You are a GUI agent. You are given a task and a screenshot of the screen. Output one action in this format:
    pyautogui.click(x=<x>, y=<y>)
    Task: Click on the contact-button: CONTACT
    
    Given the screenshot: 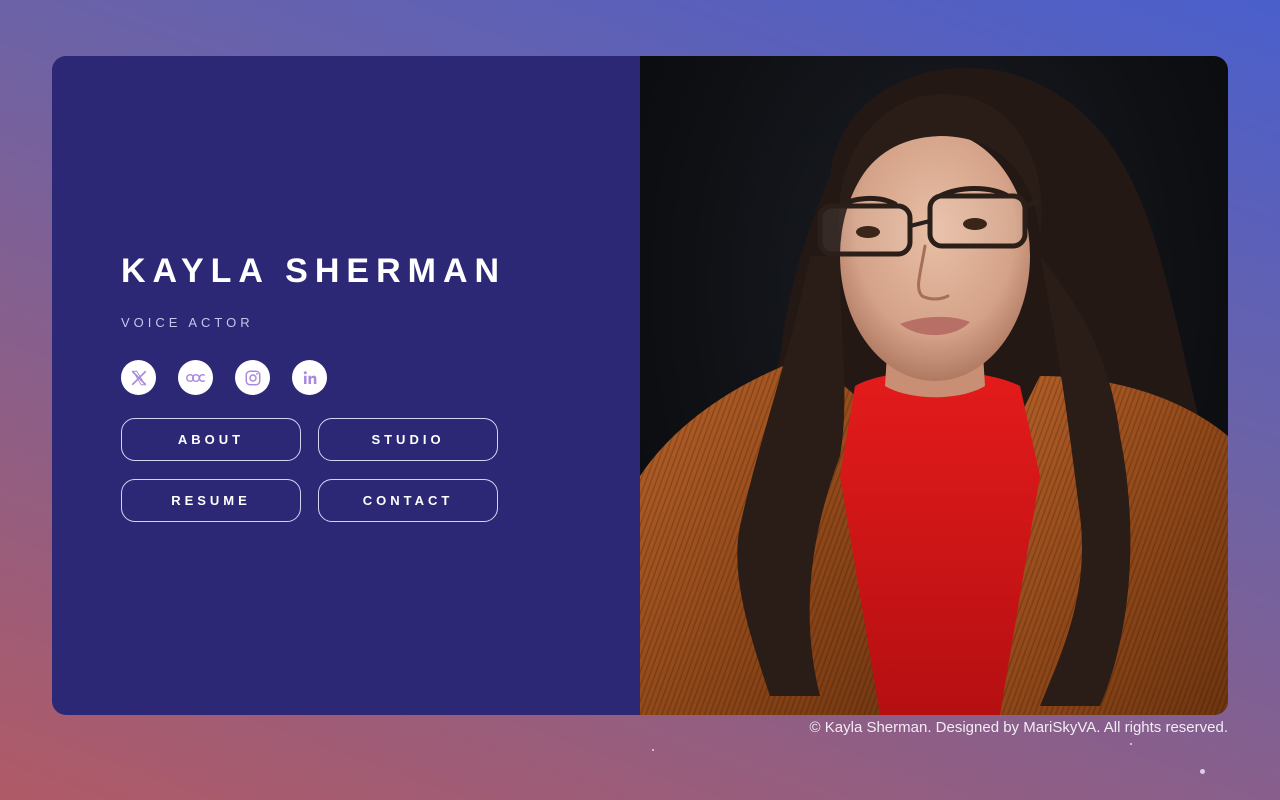 What is the action you would take?
    pyautogui.click(x=408, y=500)
    